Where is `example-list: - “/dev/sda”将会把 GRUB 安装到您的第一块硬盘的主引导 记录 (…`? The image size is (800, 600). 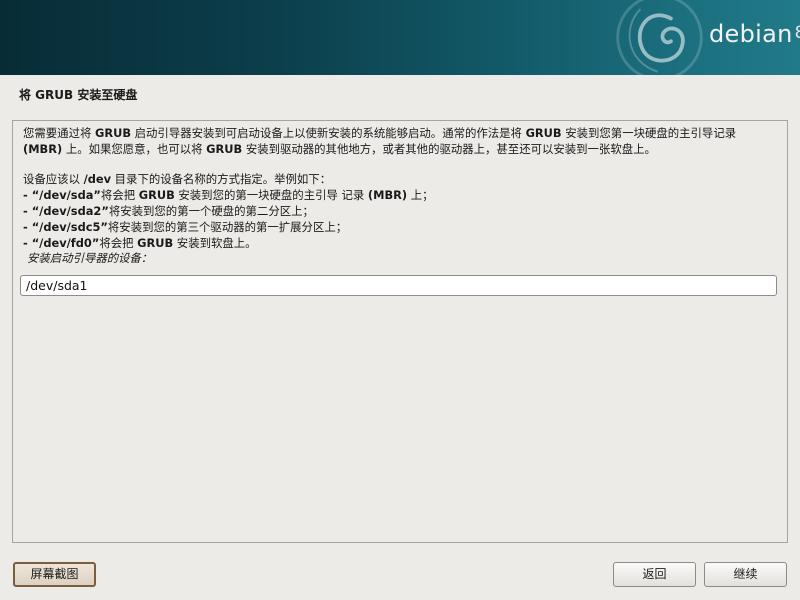
example-list: - “/dev/sda”将会把 GRUB 安装到您的第一块硬盘的主引导 记录 (… is located at coordinates (403, 219).